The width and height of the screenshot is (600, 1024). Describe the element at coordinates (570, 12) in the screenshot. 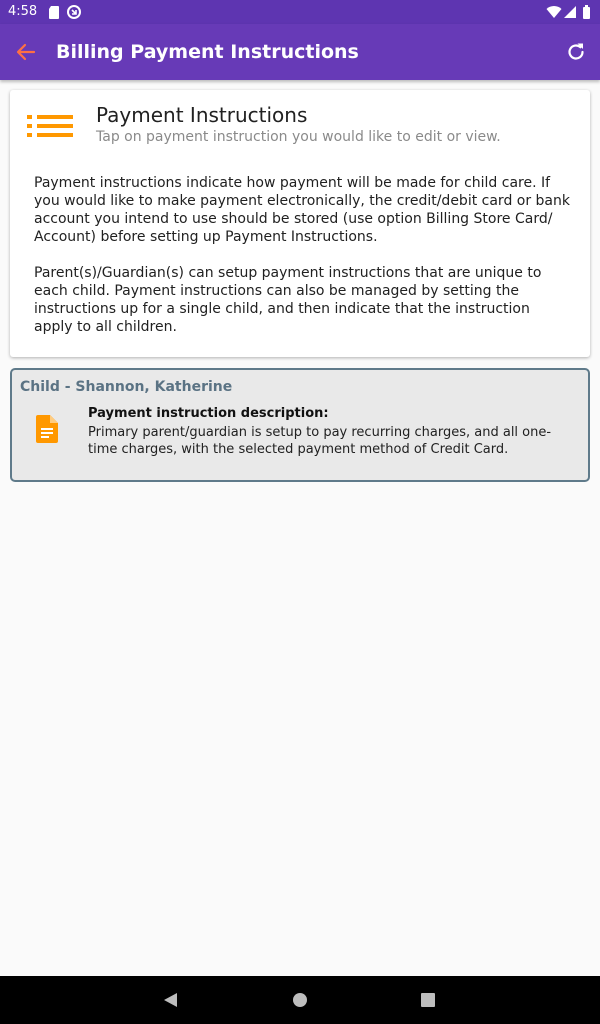

I see `signal-icon` at that location.